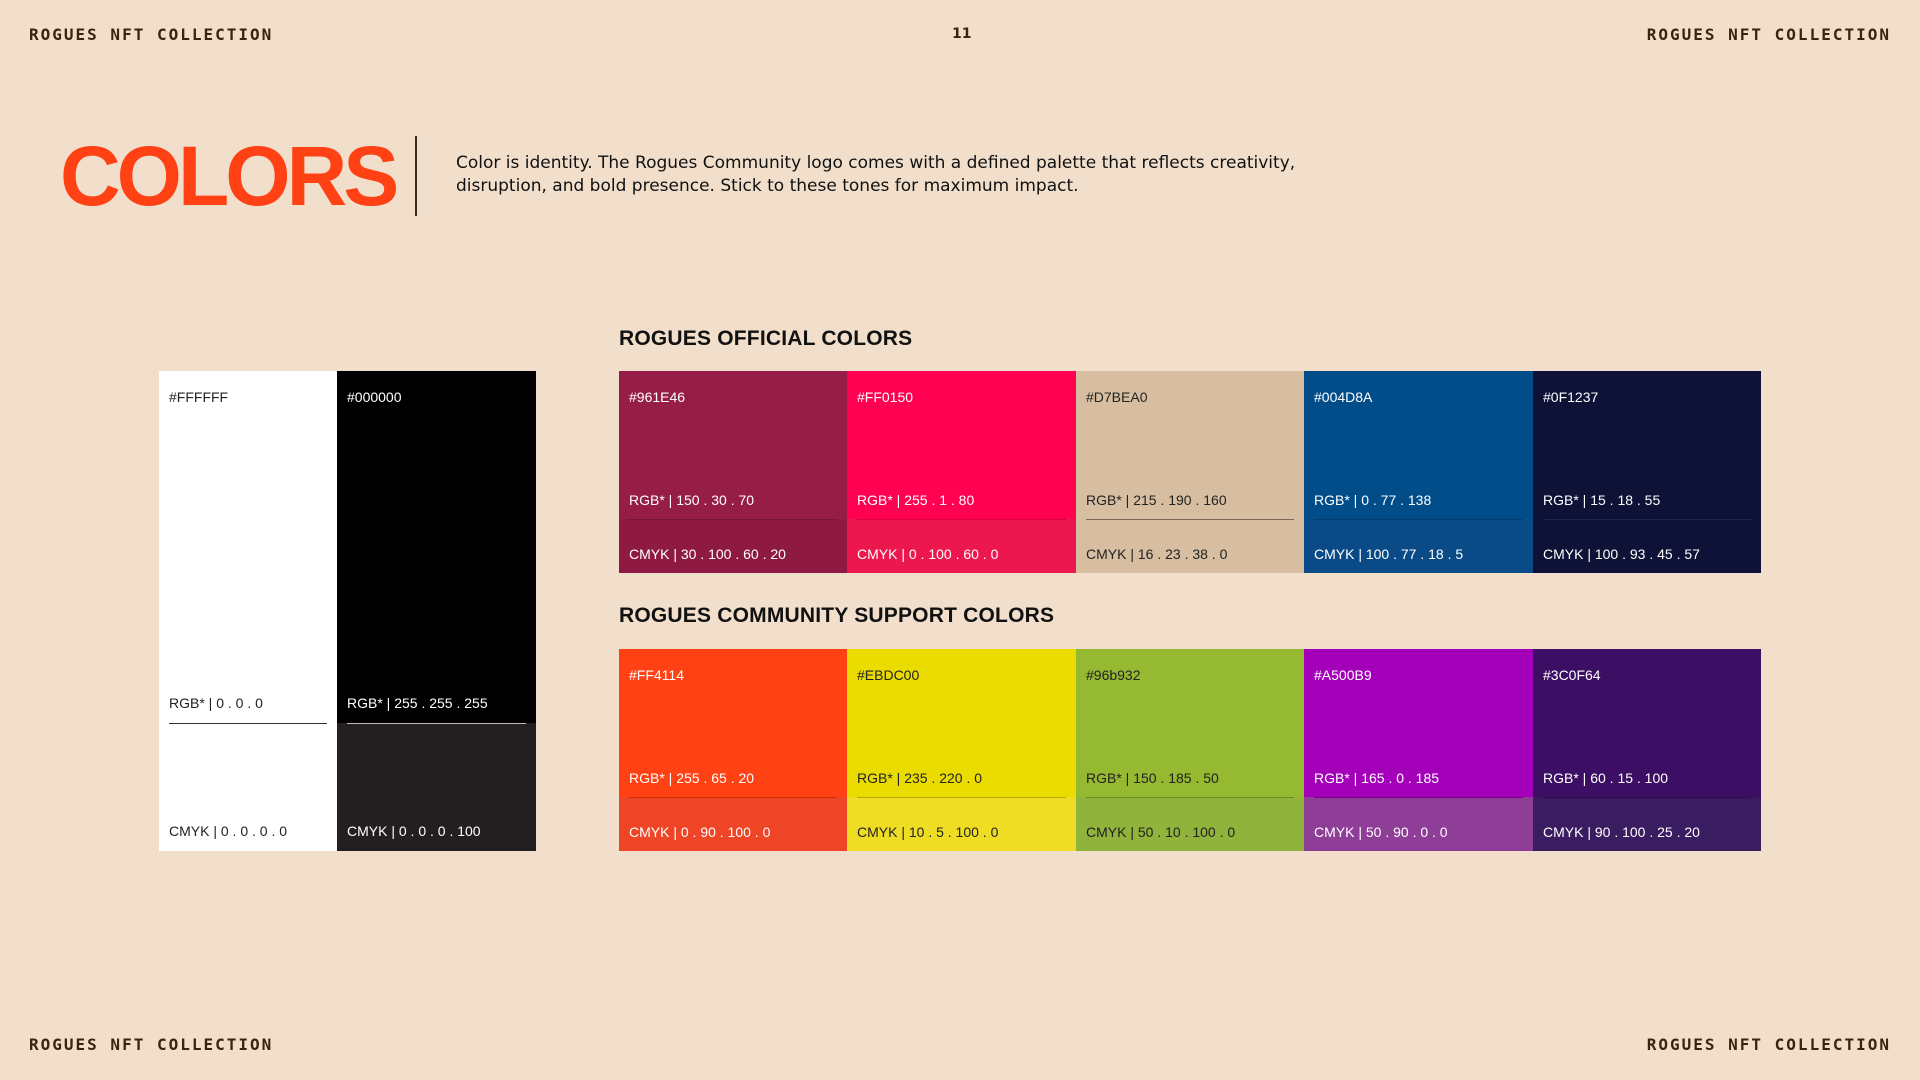 The image size is (1920, 1080). What do you see at coordinates (888, 675) in the screenshot?
I see `swatch-hex-label: #EBDC00` at bounding box center [888, 675].